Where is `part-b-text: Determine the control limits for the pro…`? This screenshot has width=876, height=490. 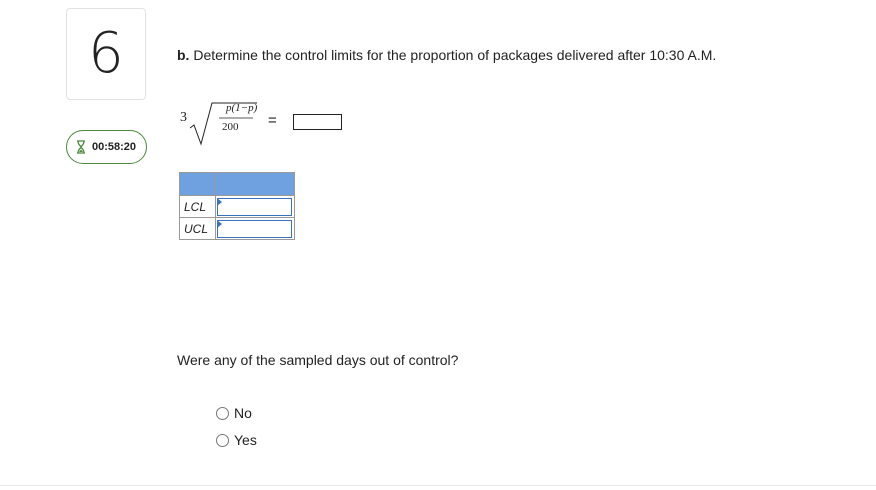
part-b-text: Determine the control limits for the pro… is located at coordinates (455, 55).